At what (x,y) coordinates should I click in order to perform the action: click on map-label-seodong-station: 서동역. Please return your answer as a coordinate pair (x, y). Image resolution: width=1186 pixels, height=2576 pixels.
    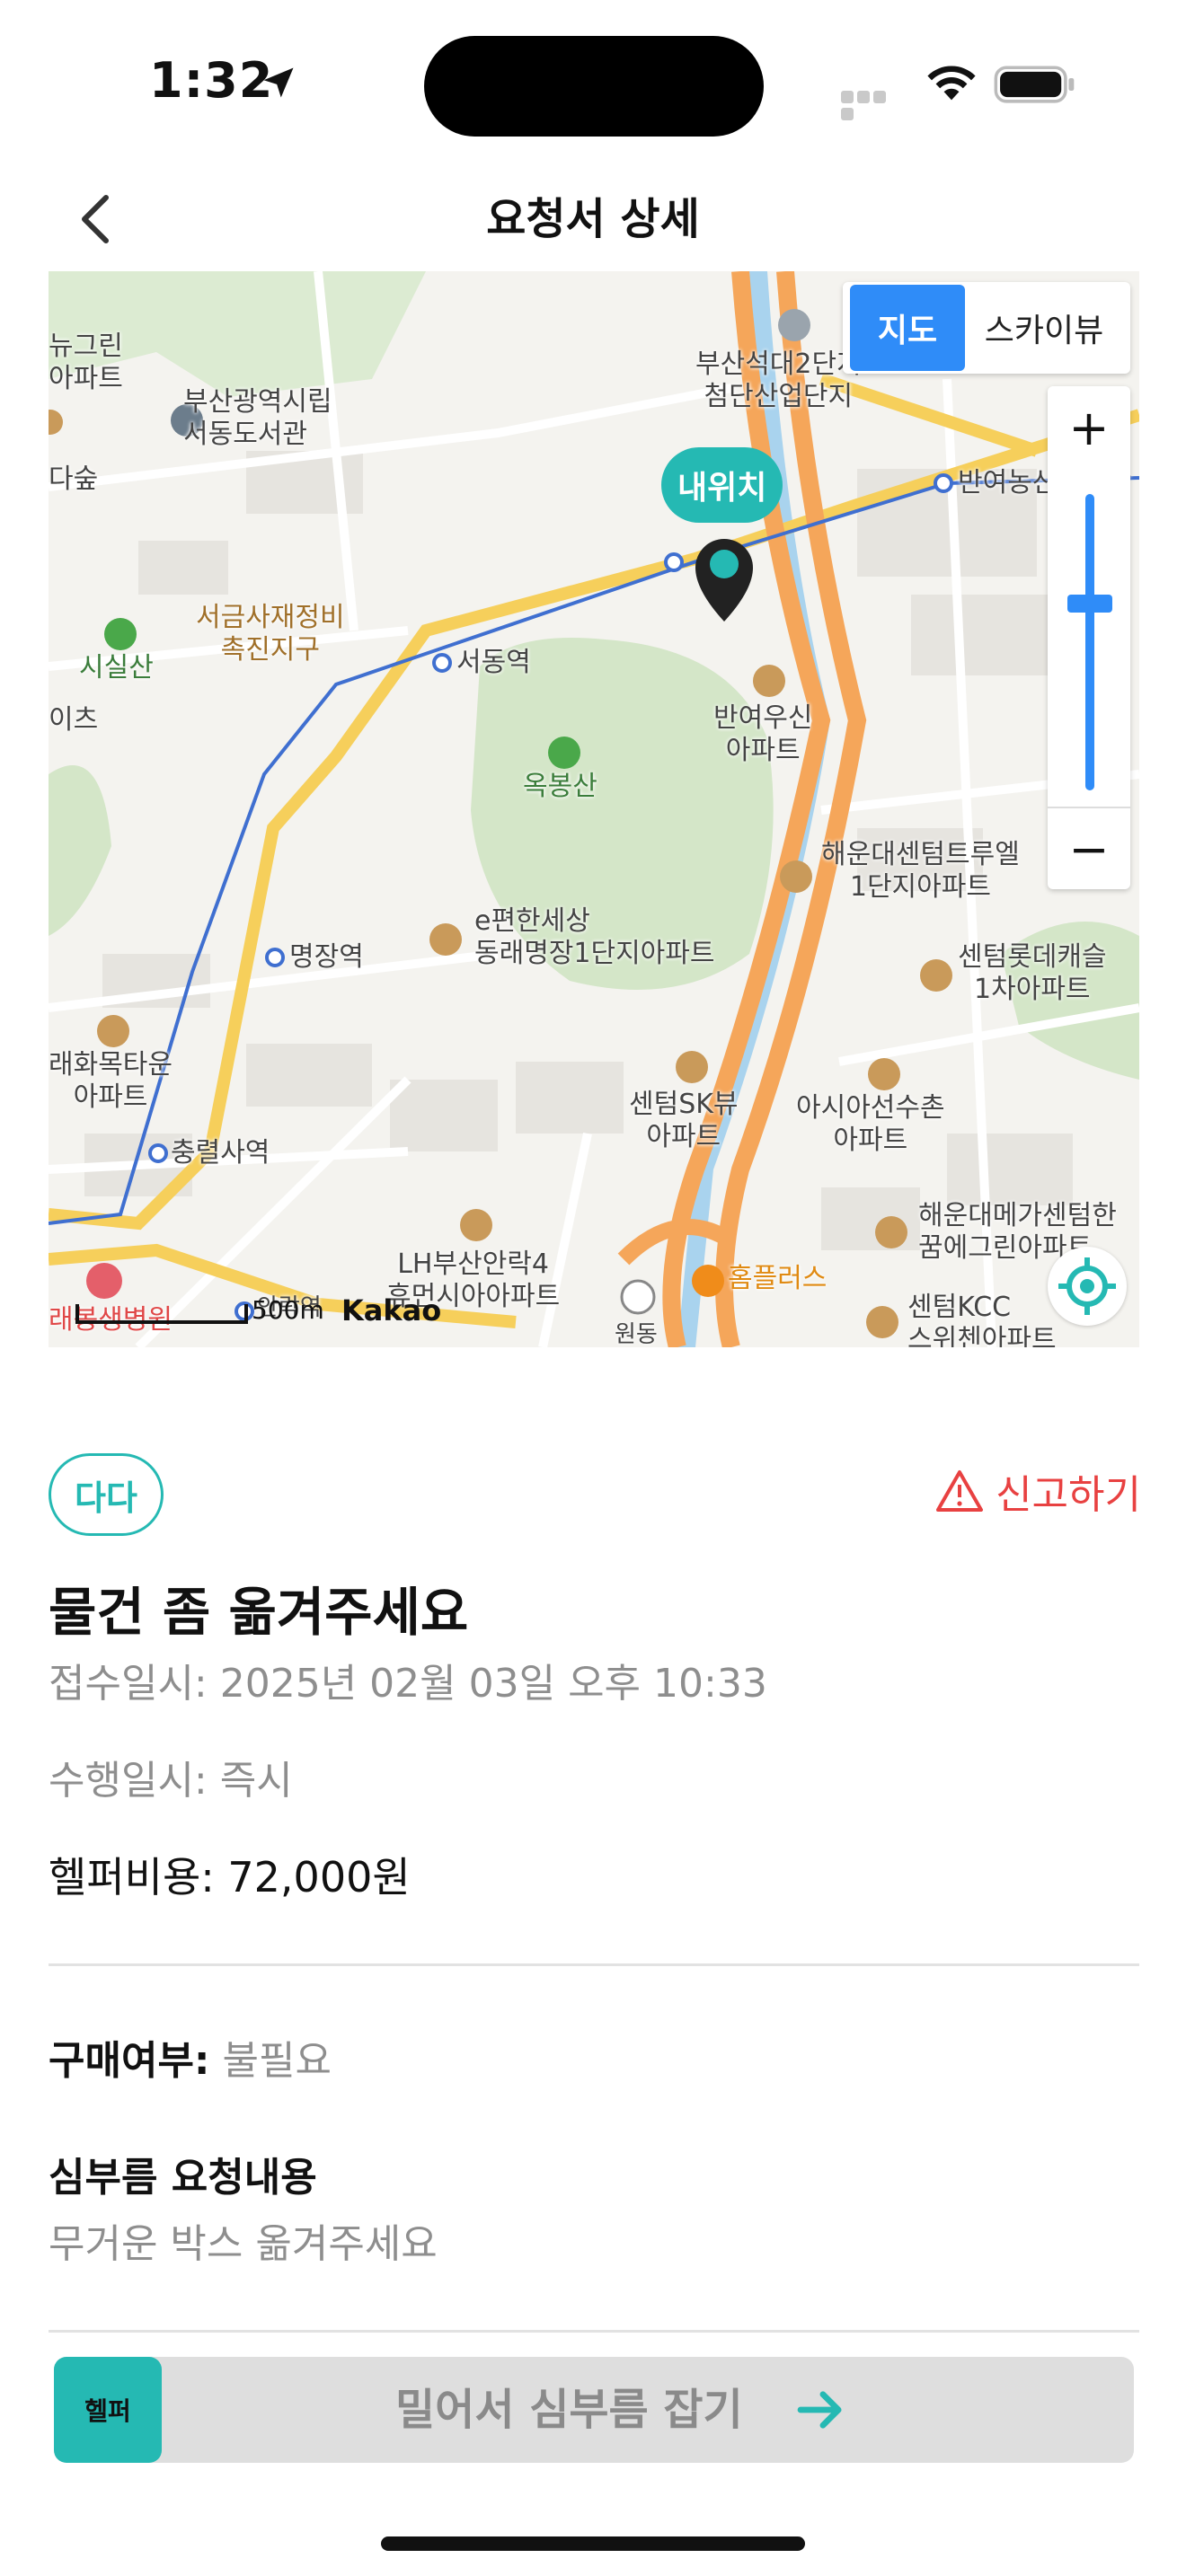
    Looking at the image, I should click on (493, 662).